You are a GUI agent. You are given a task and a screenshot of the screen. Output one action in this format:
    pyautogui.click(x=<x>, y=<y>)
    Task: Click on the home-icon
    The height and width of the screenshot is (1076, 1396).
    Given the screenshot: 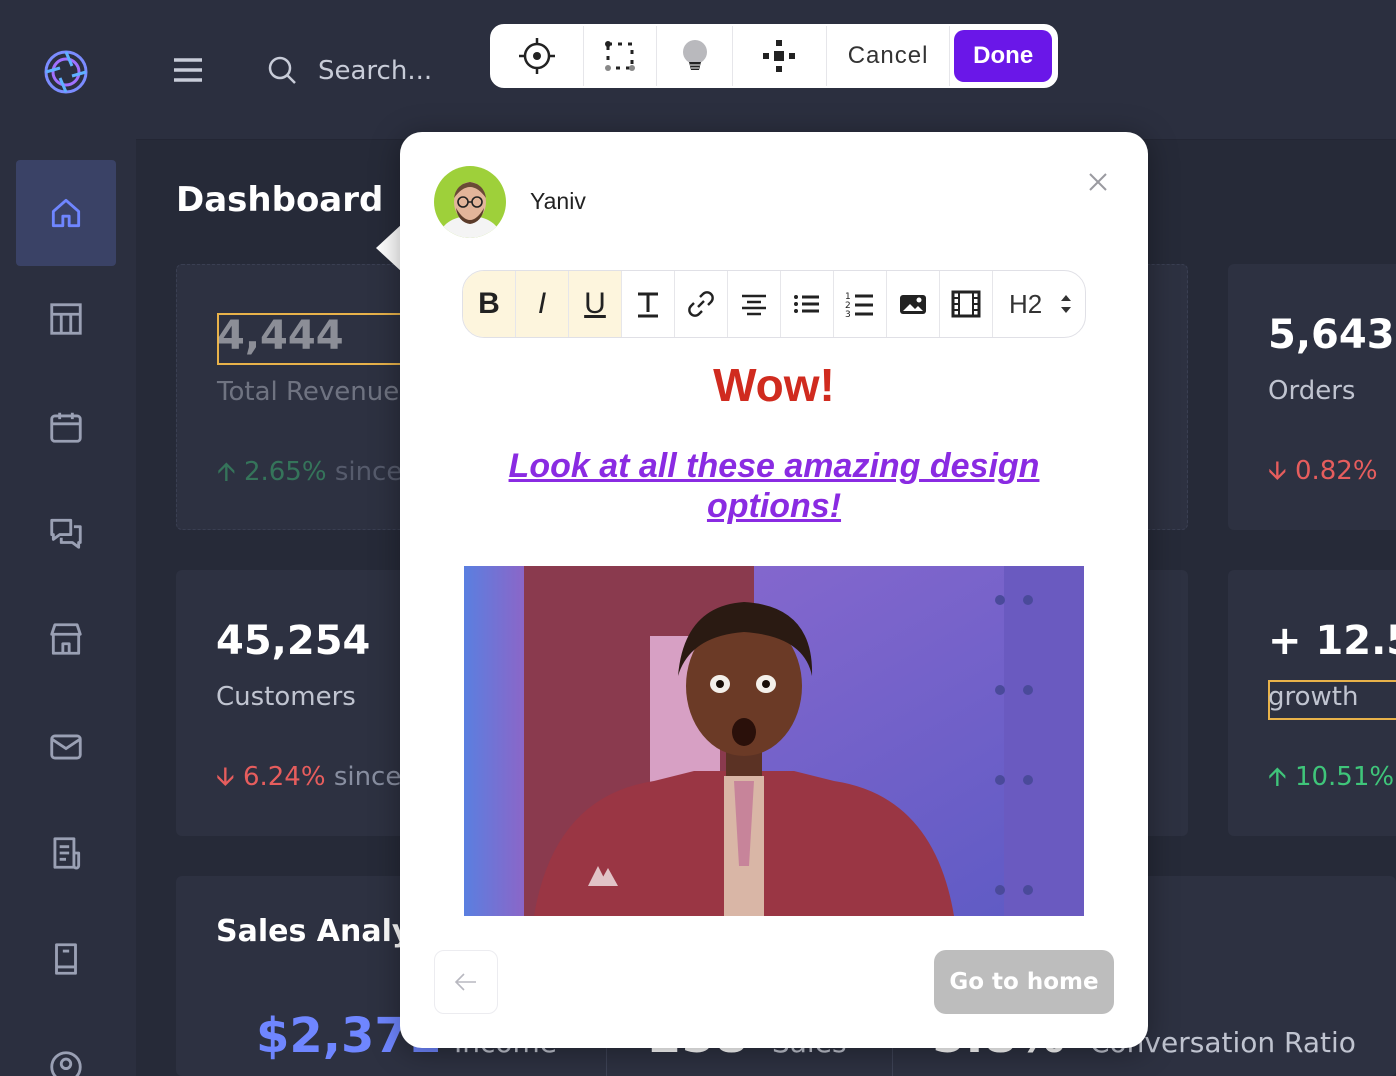 What is the action you would take?
    pyautogui.click(x=66, y=213)
    